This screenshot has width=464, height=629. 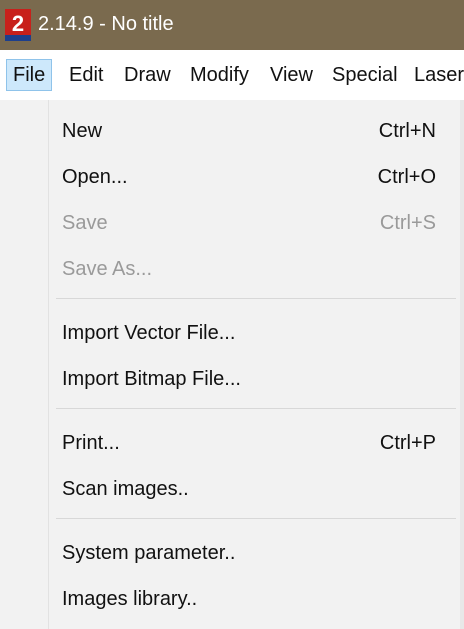 I want to click on title-bar: 2 2.14.9 - No title, so click(x=232, y=25).